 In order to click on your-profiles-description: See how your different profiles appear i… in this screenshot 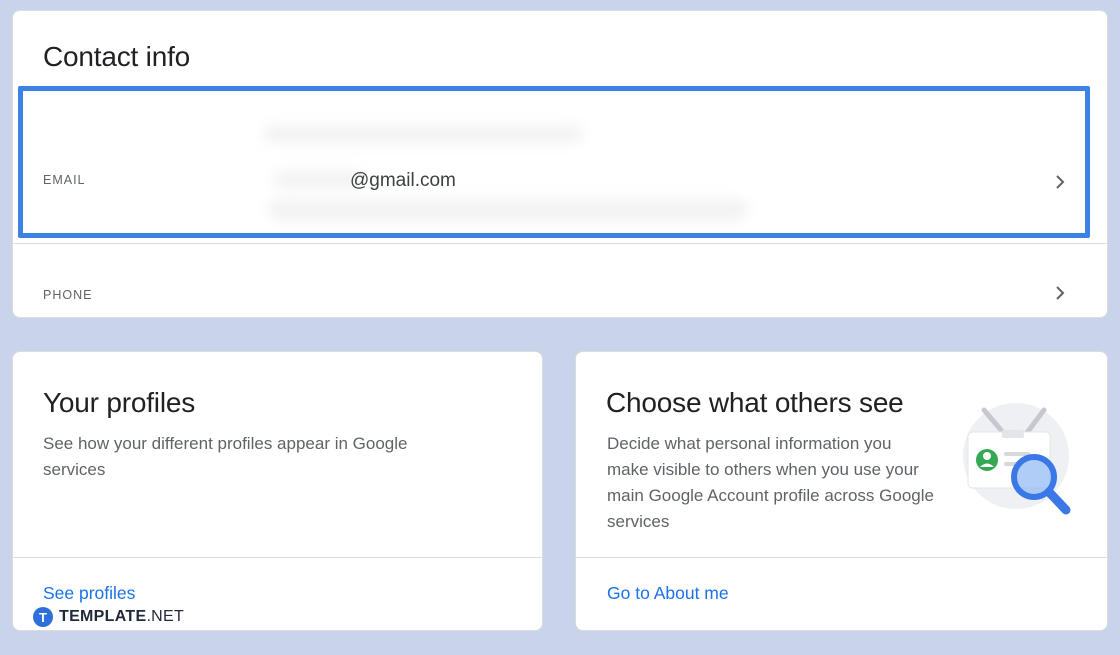, I will do `click(225, 456)`.